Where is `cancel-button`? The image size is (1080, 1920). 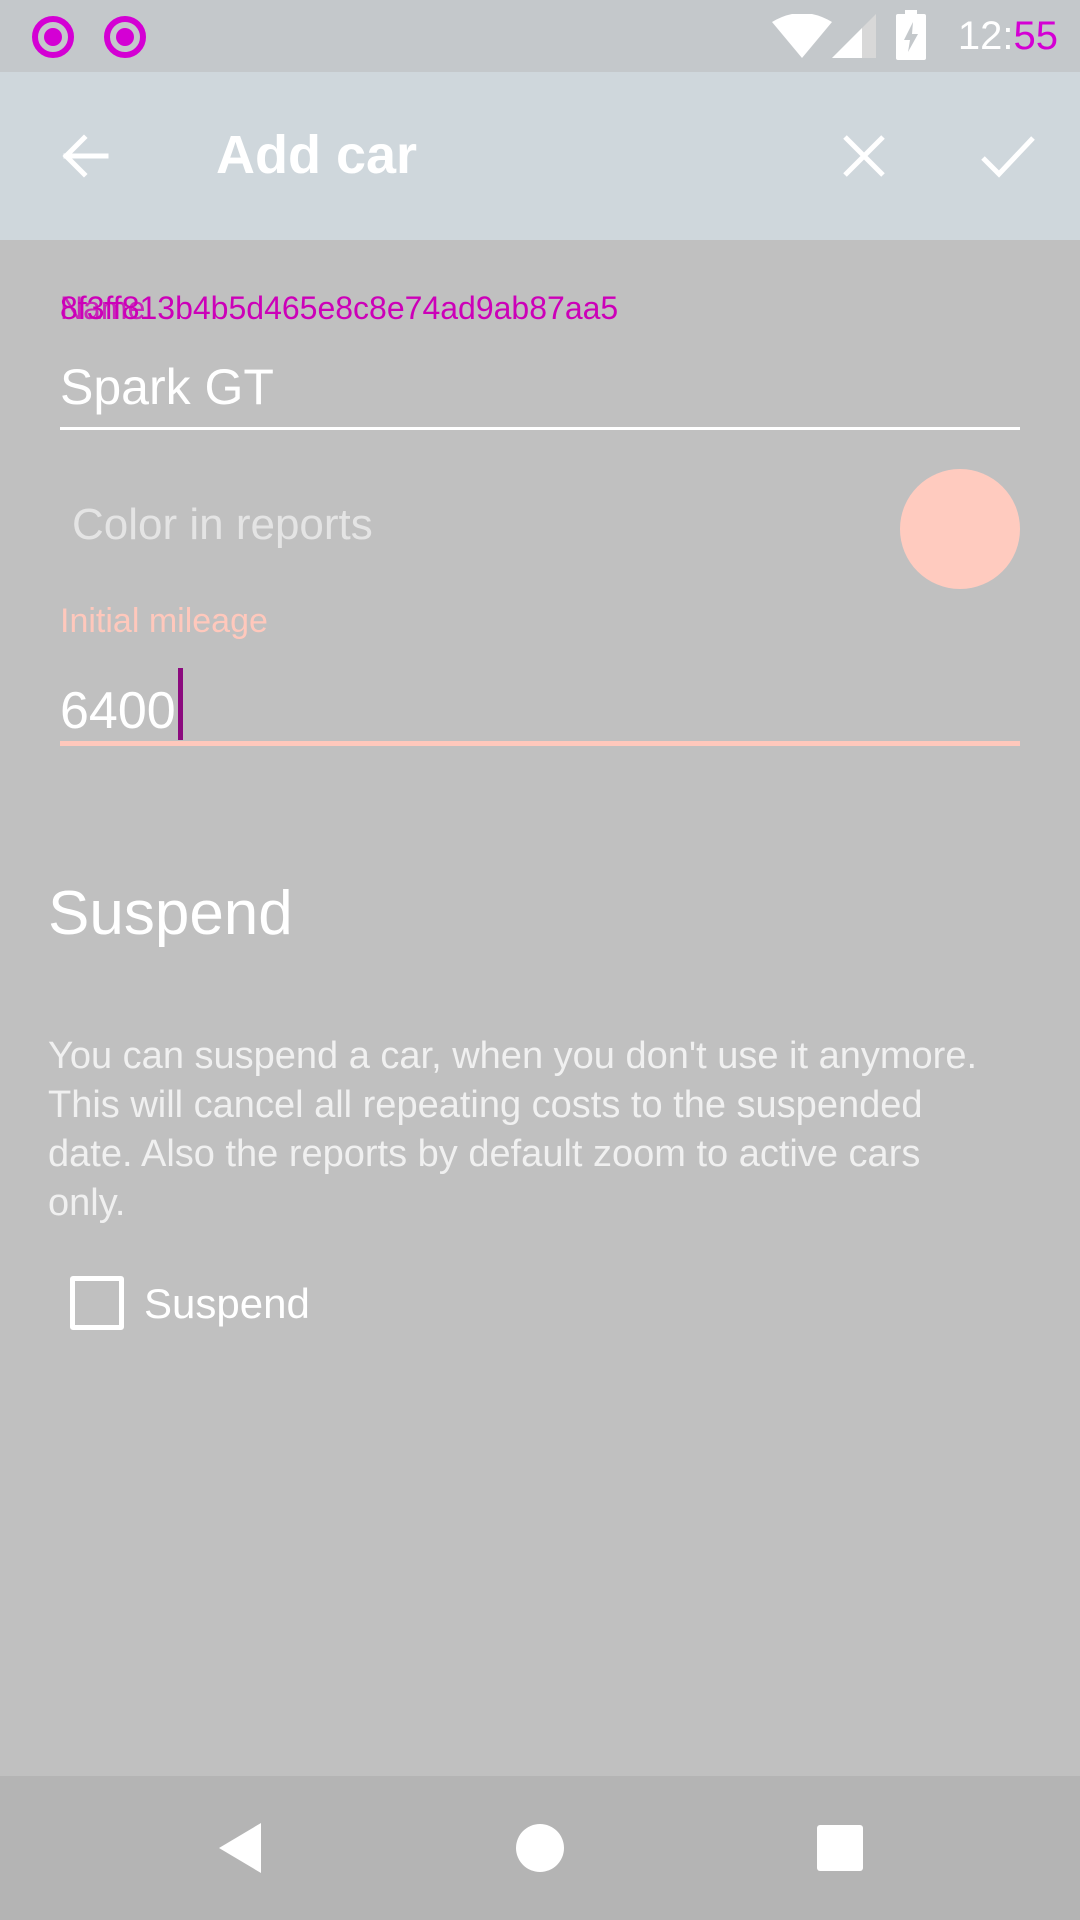
cancel-button is located at coordinates (864, 156).